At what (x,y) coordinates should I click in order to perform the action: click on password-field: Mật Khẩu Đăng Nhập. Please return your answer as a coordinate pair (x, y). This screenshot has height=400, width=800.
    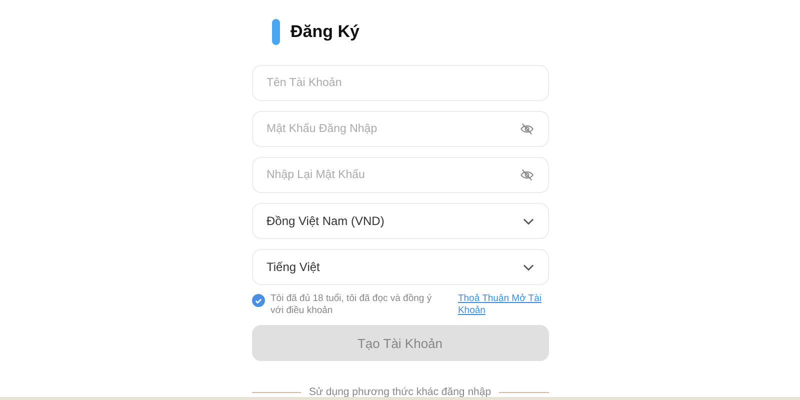
    Looking at the image, I should click on (400, 129).